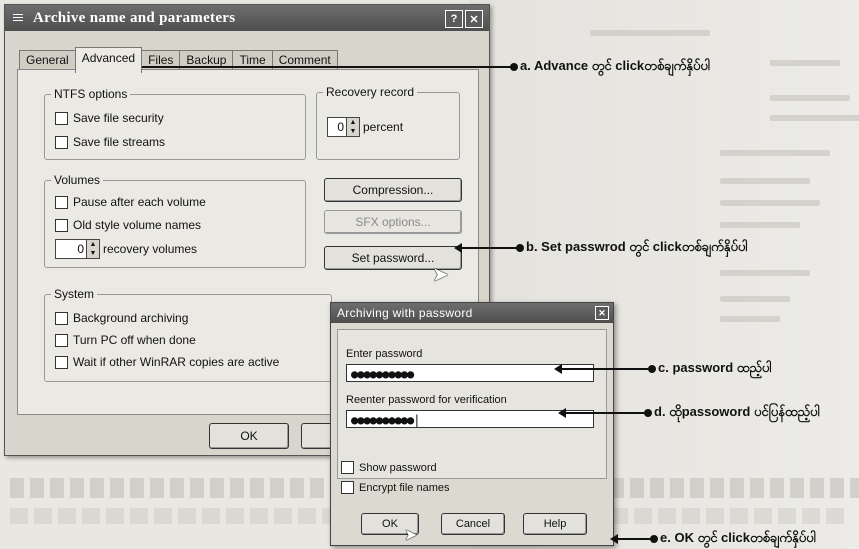  What do you see at coordinates (737, 411) in the screenshot?
I see `annotation-d: d. ထိုpassoword ပင်ပြန်ထည့်ပါ` at bounding box center [737, 411].